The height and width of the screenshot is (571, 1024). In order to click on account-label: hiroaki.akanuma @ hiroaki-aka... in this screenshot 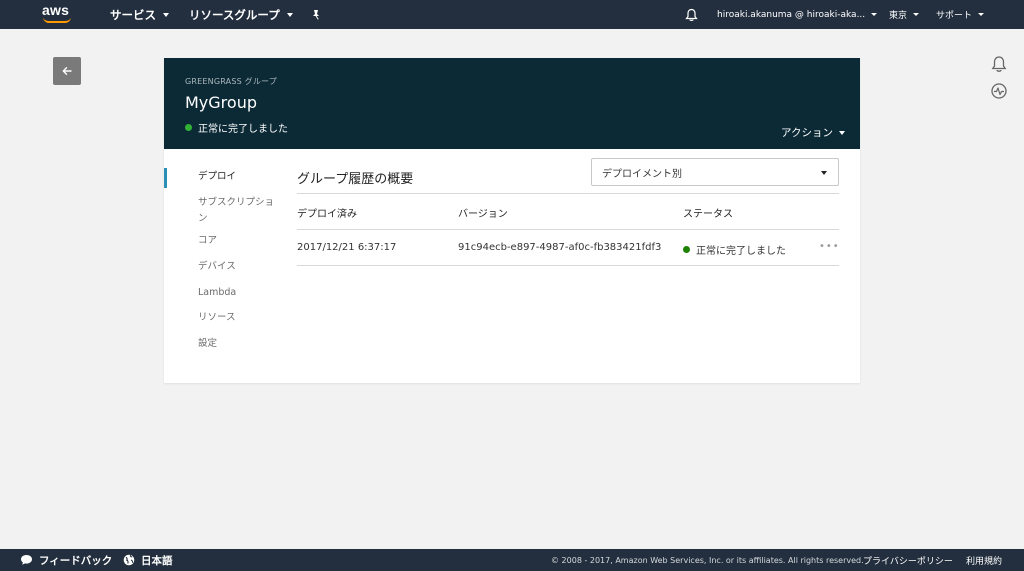, I will do `click(791, 14)`.